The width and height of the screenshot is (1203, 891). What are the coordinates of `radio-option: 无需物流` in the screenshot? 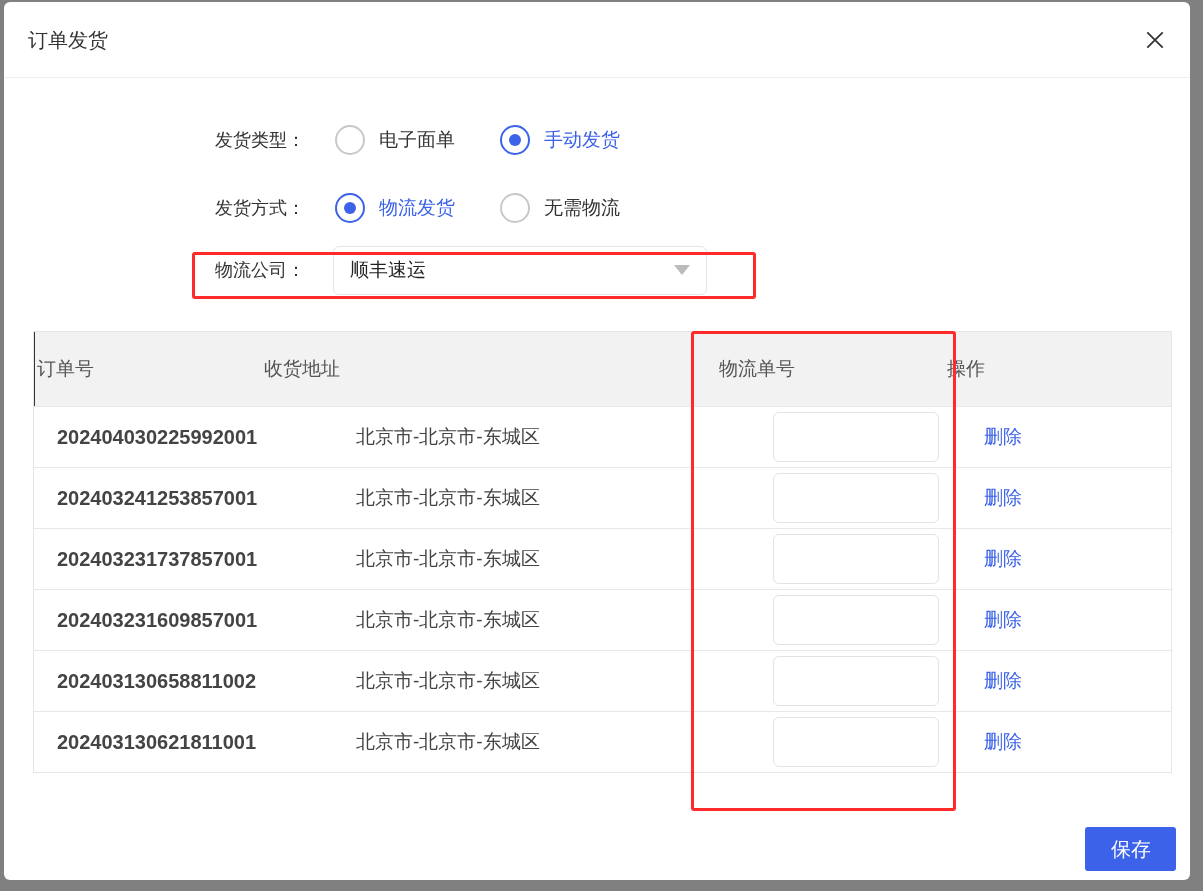 It's located at (582, 208).